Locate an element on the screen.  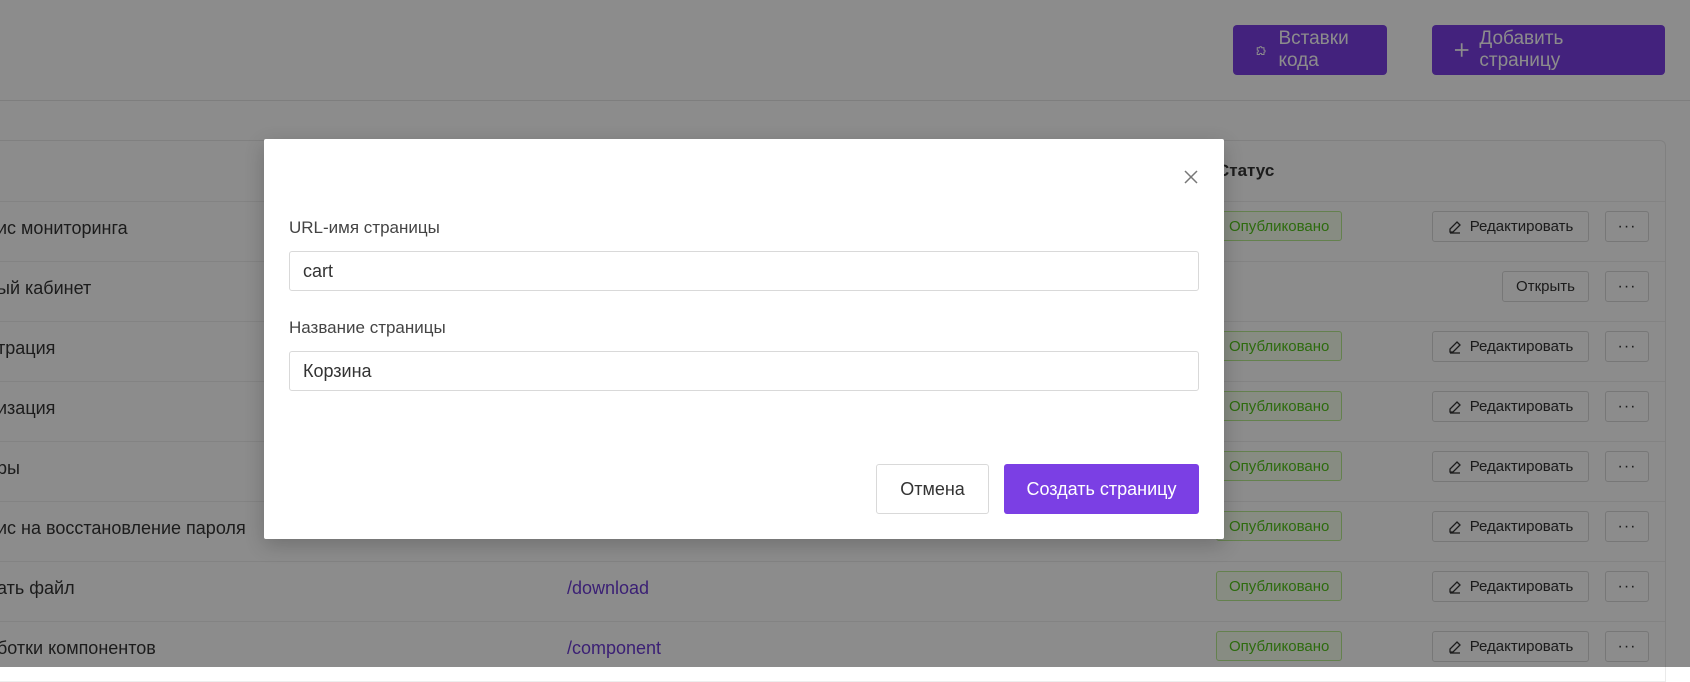
url-name-input is located at coordinates (744, 271).